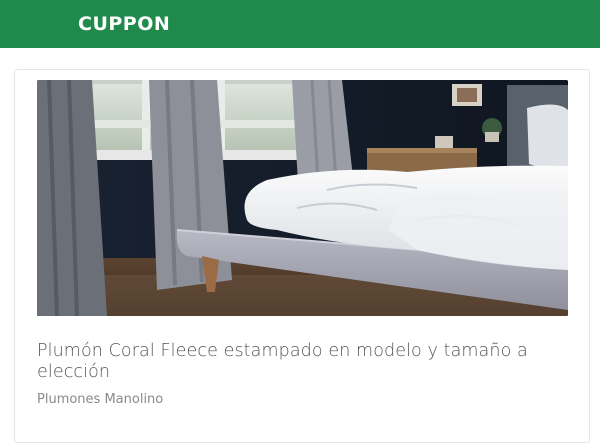 This screenshot has height=443, width=600. What do you see at coordinates (300, 24) in the screenshot?
I see `top-header-bar: CUPPON` at bounding box center [300, 24].